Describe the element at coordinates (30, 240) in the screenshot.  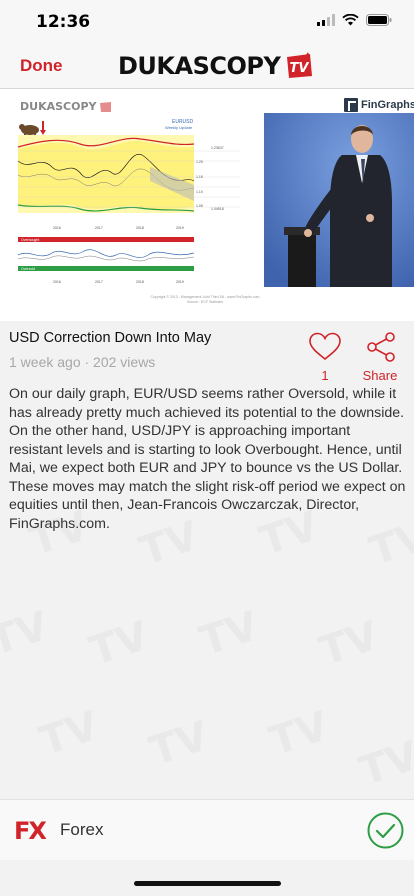
I see `svg-text: Overbought` at that location.